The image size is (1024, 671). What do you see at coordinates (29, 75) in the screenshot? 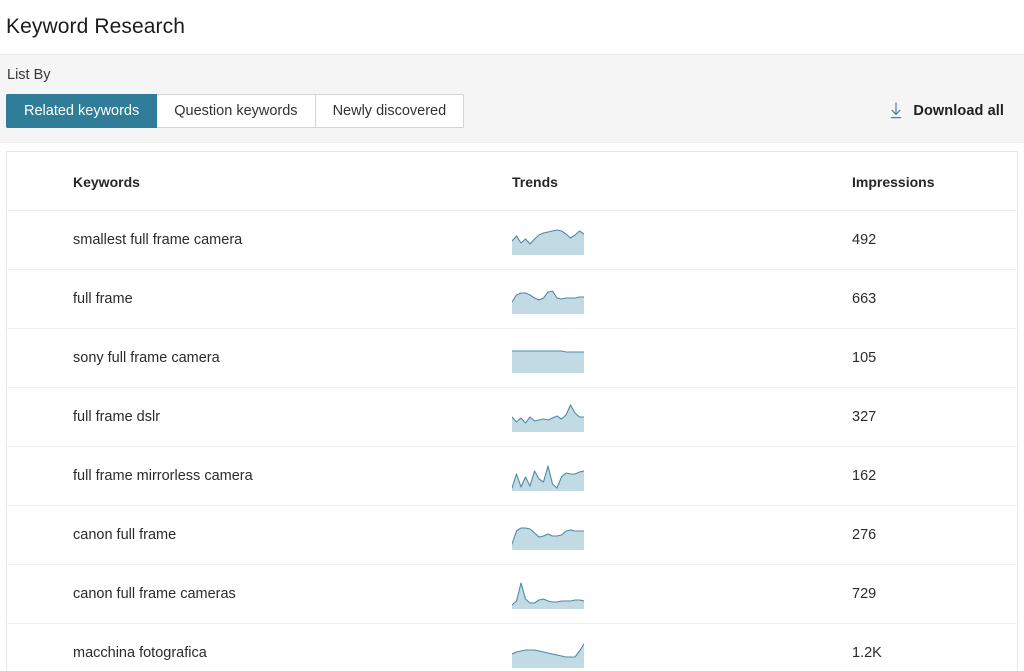
I see `list-by-label: List By` at bounding box center [29, 75].